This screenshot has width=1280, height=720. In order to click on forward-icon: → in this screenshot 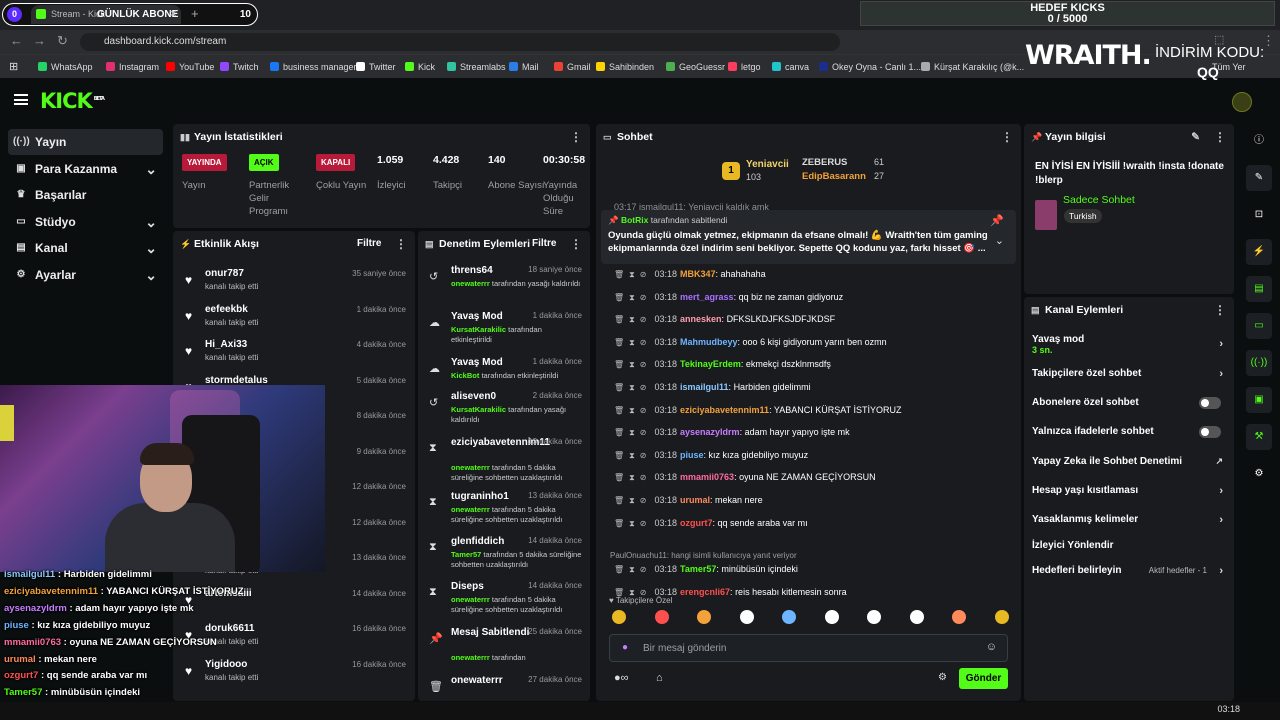, I will do `click(39, 40)`.